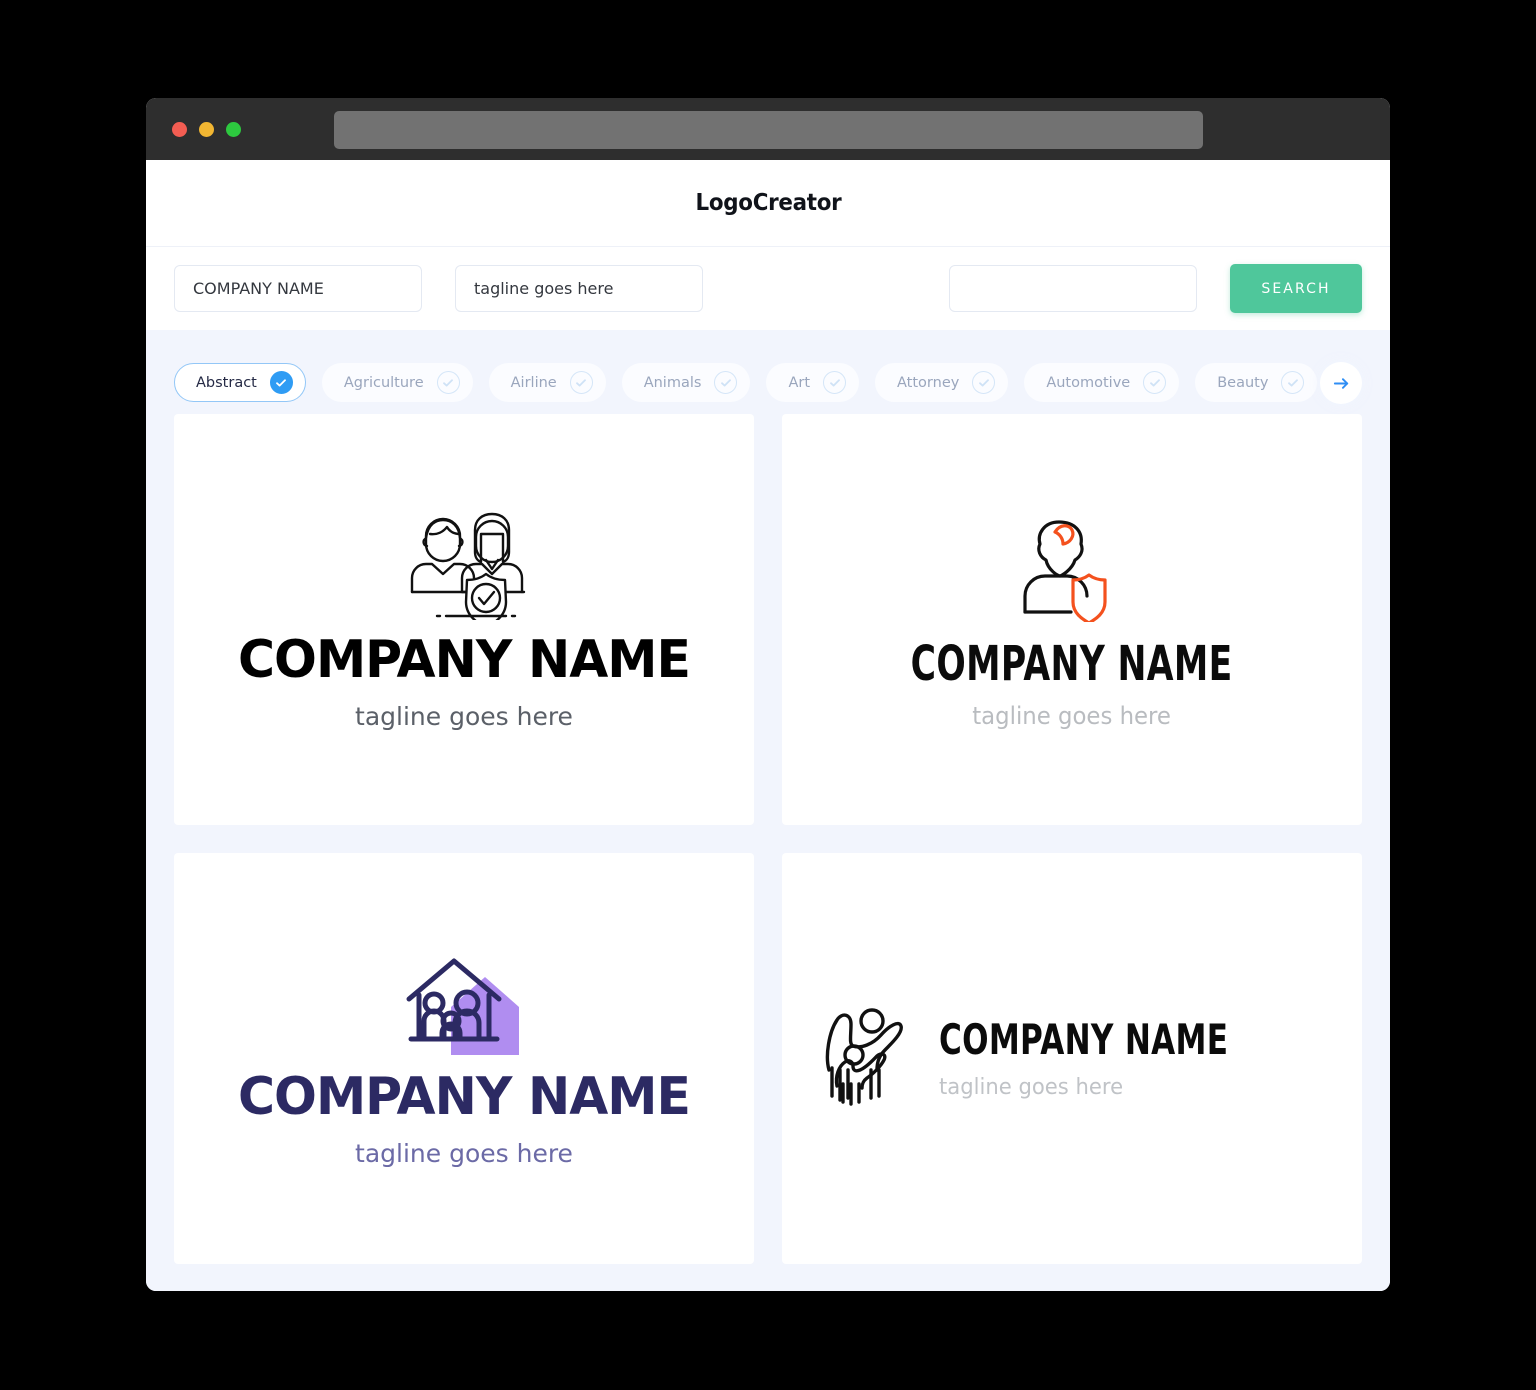  I want to click on category-chip-airline: Airline, so click(547, 382).